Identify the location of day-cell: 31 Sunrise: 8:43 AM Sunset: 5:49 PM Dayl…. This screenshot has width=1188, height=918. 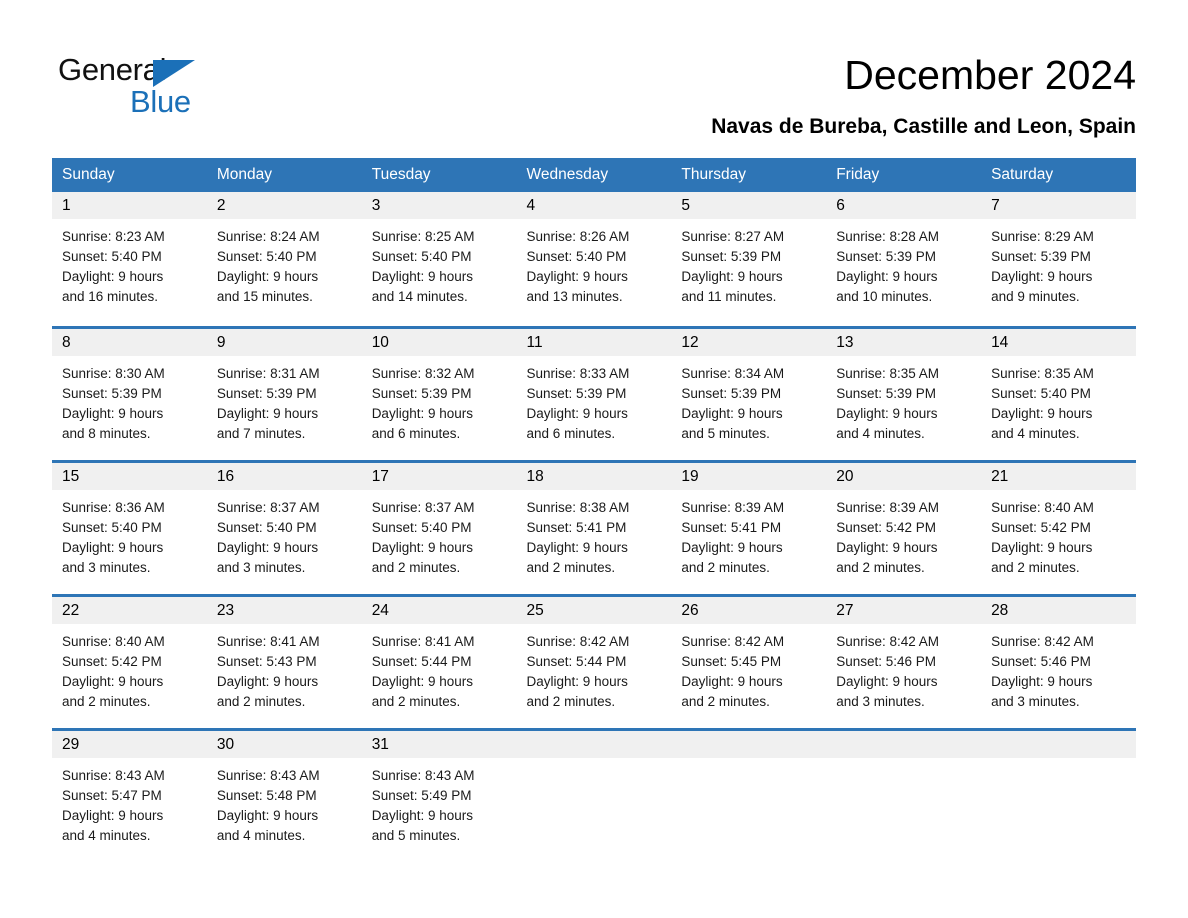
(439, 795).